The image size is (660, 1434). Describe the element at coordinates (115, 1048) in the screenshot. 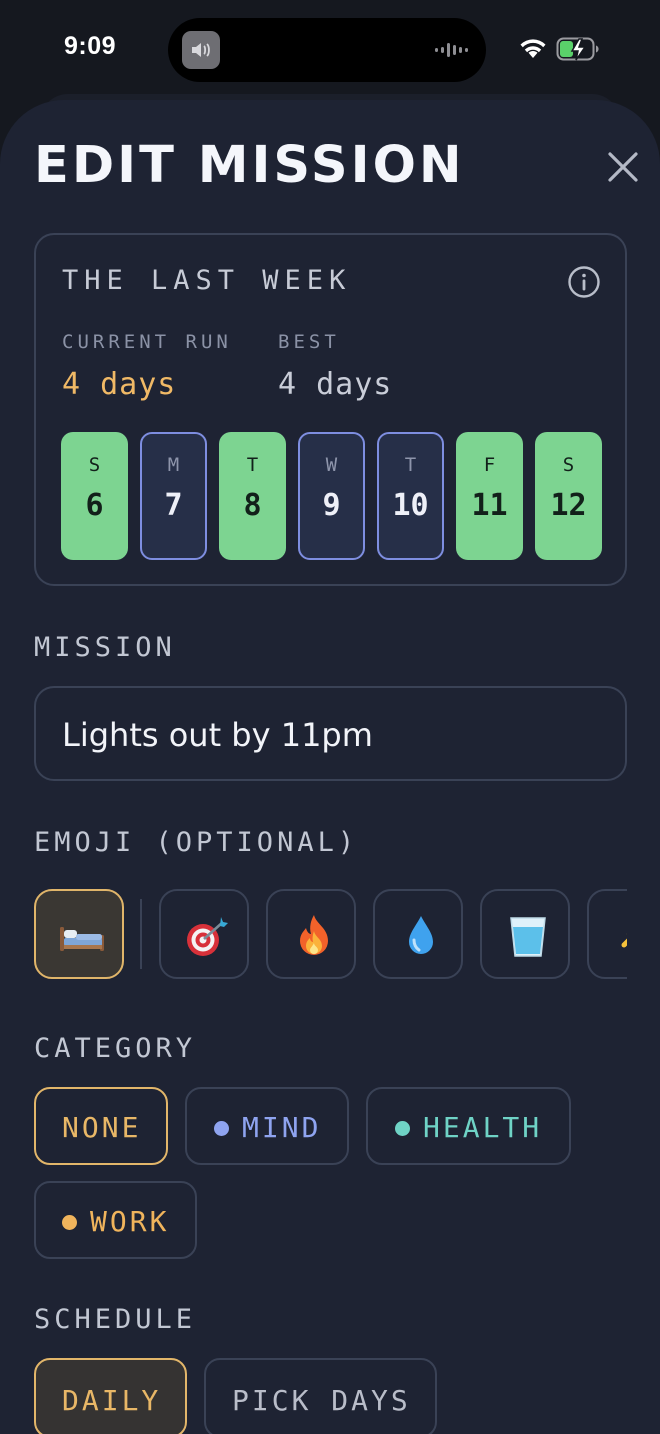

I see `category-label: CATEGORY` at that location.